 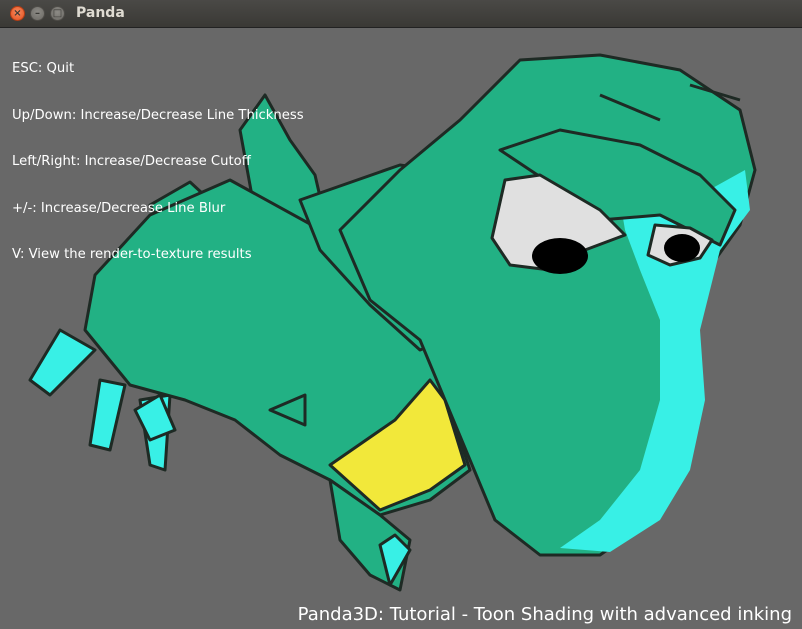 I want to click on dragon-pupil-right, so click(x=682, y=248).